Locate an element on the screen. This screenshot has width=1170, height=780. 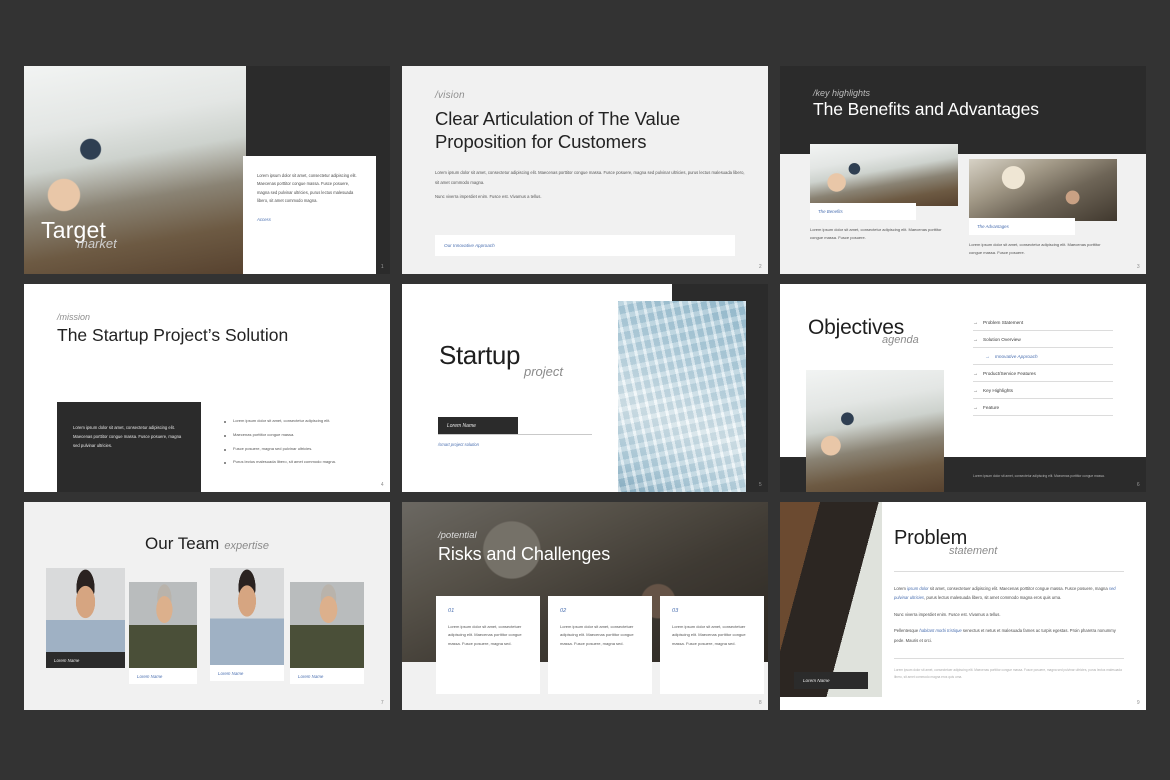
access-link: Access is located at coordinates (309, 219).